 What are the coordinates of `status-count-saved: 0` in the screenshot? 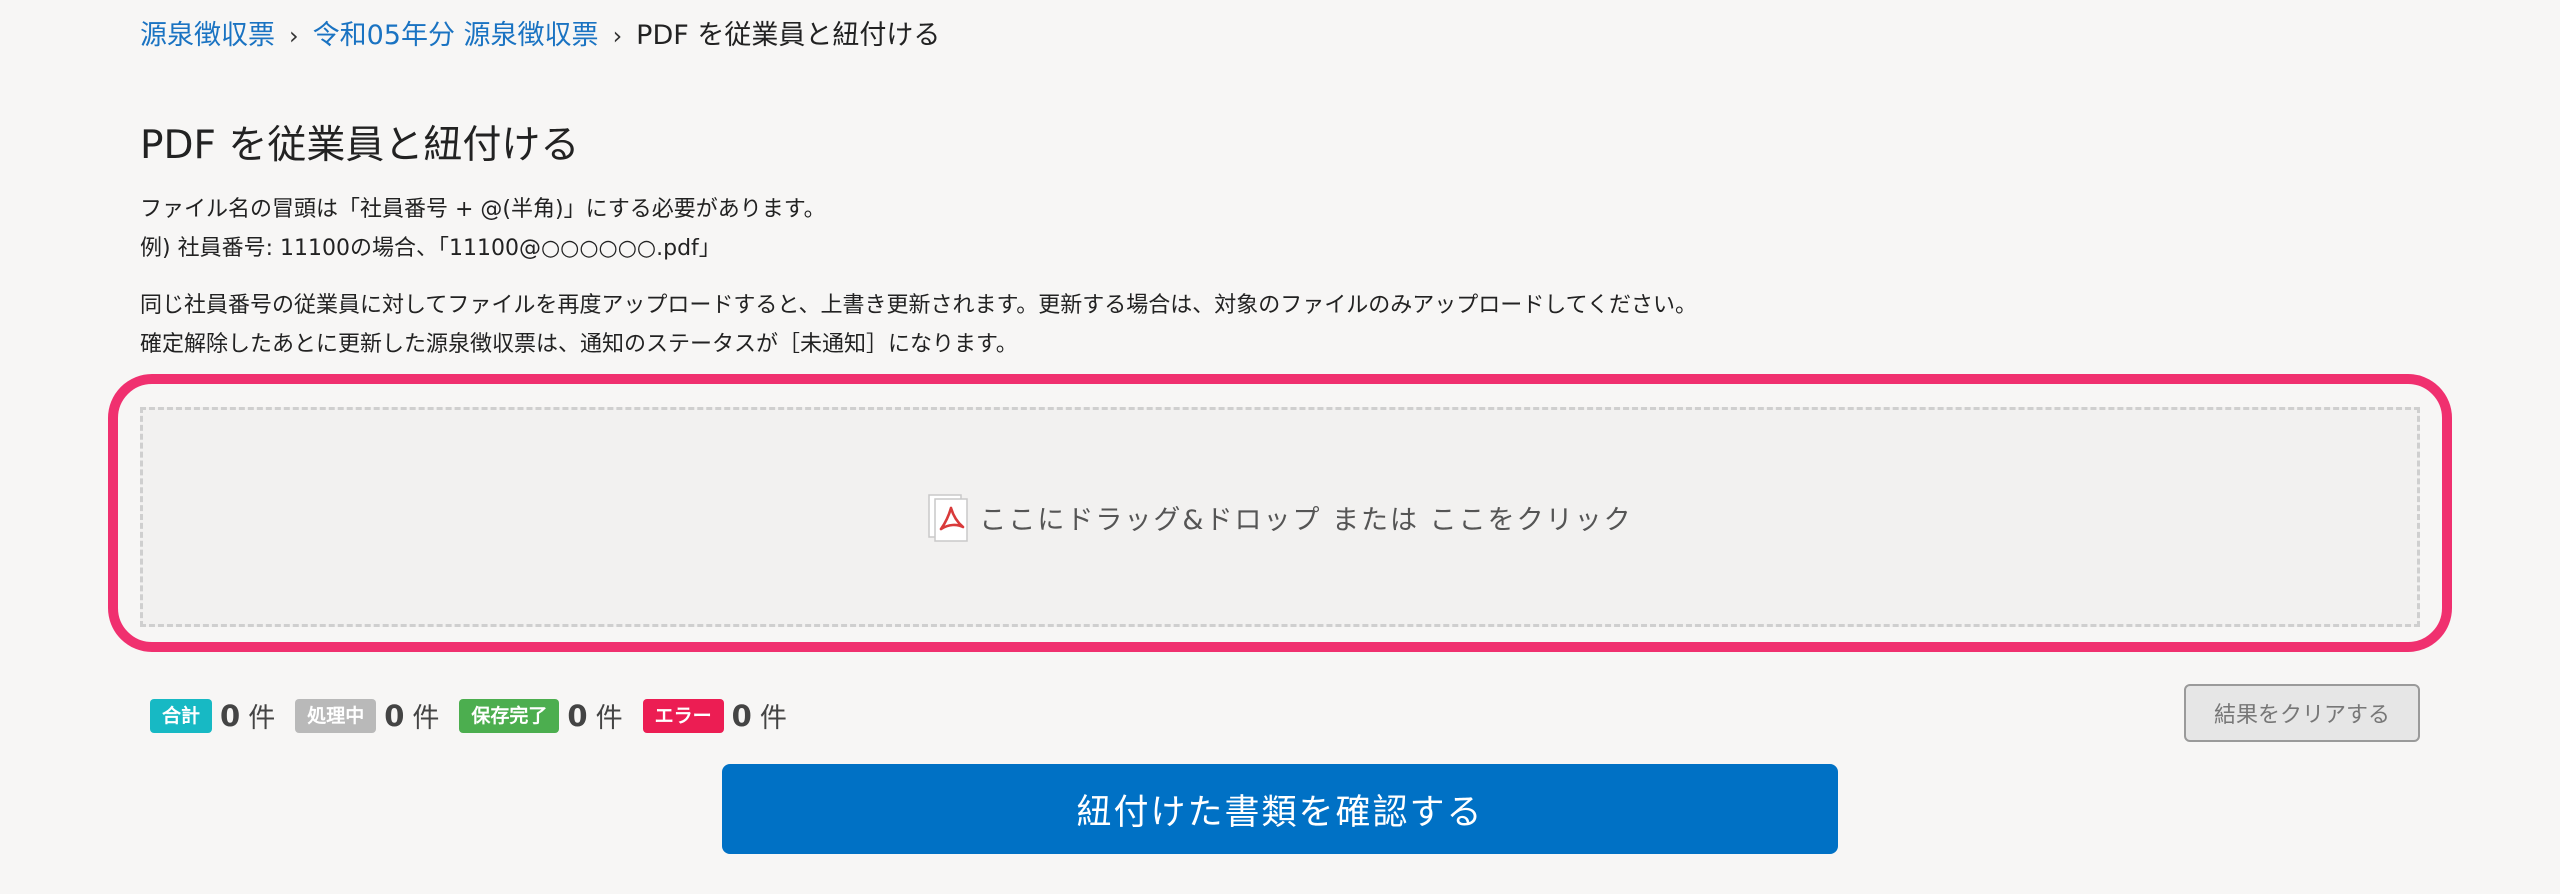 It's located at (577, 715).